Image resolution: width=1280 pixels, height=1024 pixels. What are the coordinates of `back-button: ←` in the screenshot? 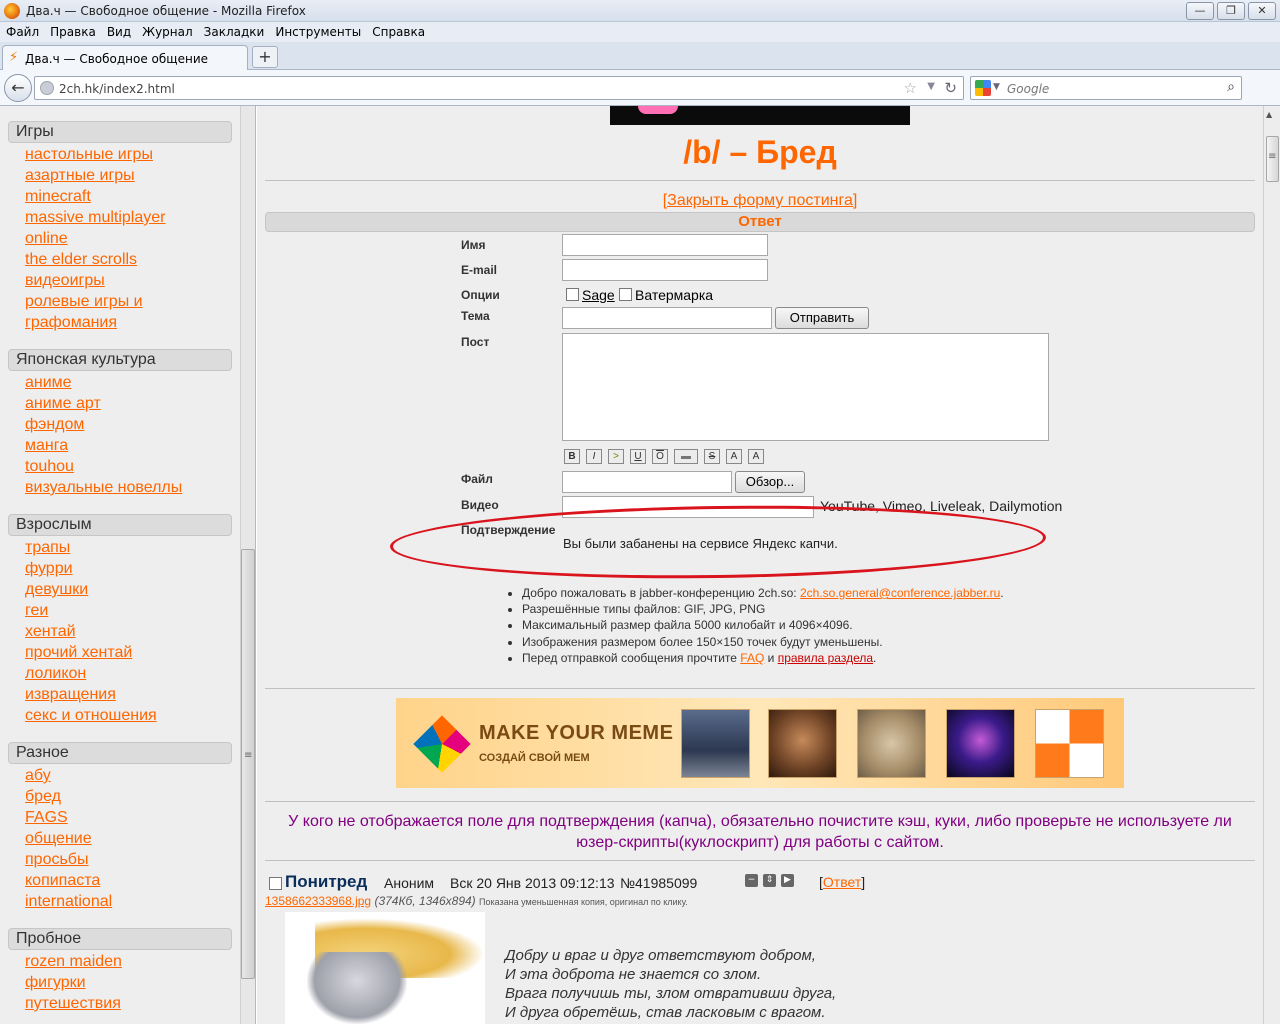 It's located at (18, 88).